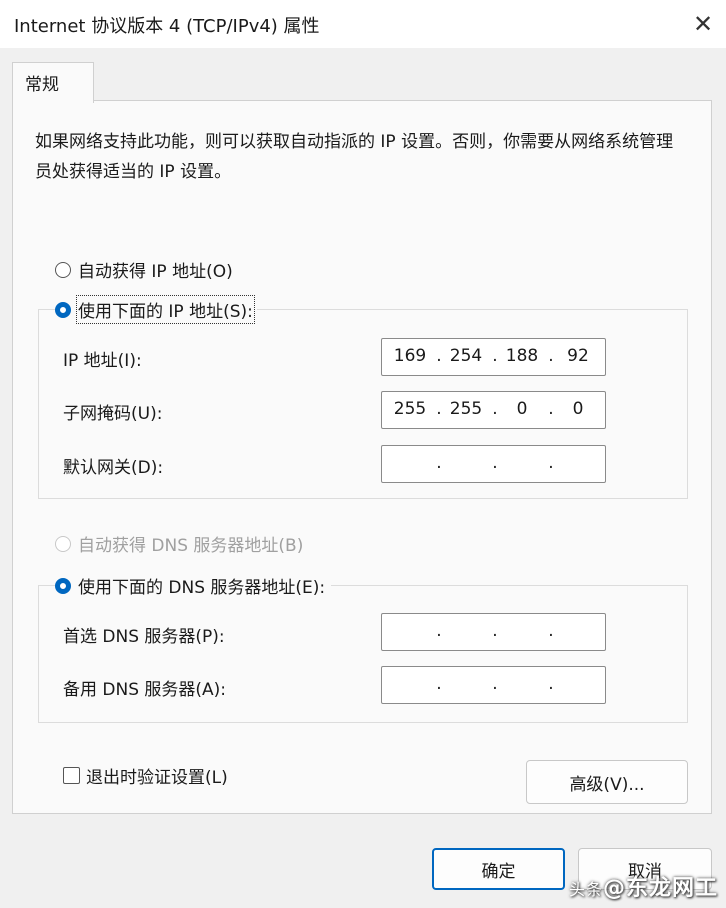 This screenshot has height=908, width=726. I want to click on radio-auto-dns-circle, so click(63, 543).